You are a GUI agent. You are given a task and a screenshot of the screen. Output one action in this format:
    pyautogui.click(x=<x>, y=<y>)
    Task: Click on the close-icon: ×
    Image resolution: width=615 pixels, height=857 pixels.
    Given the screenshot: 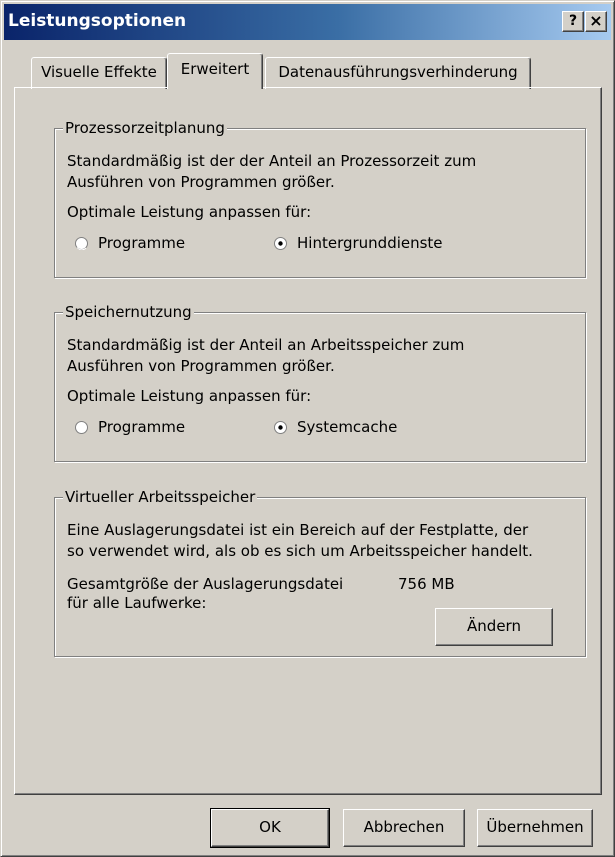 What is the action you would take?
    pyautogui.click(x=596, y=20)
    